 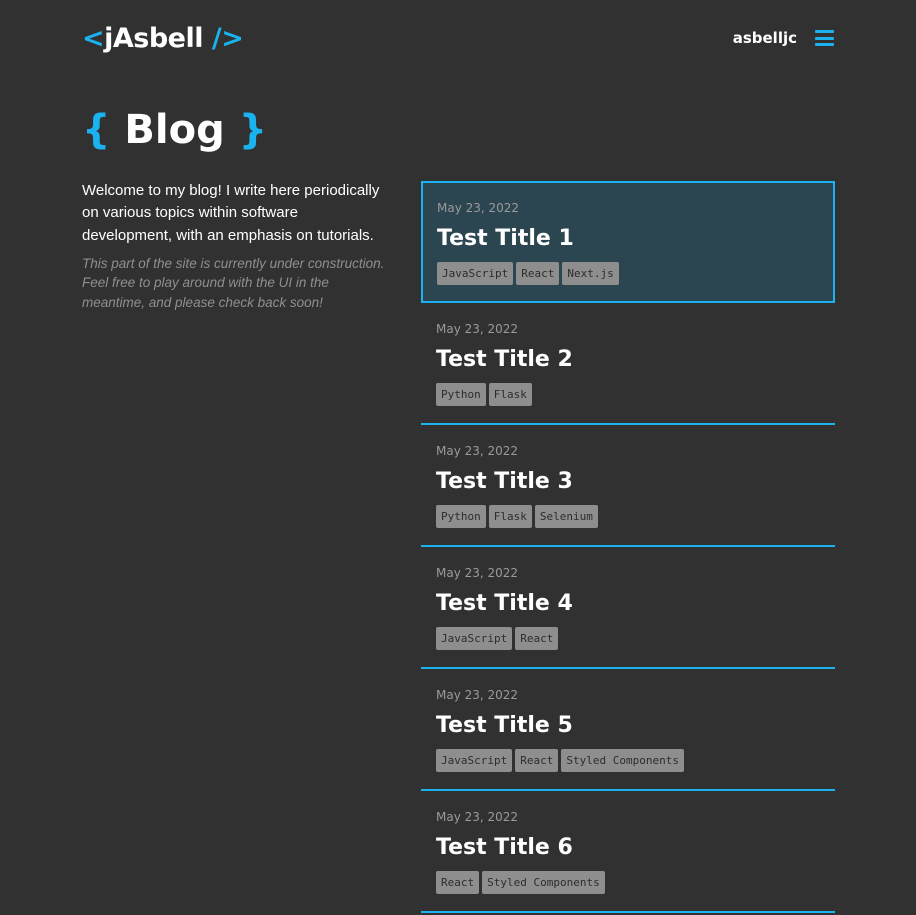 What do you see at coordinates (227, 38) in the screenshot?
I see `logo-close-tag: />` at bounding box center [227, 38].